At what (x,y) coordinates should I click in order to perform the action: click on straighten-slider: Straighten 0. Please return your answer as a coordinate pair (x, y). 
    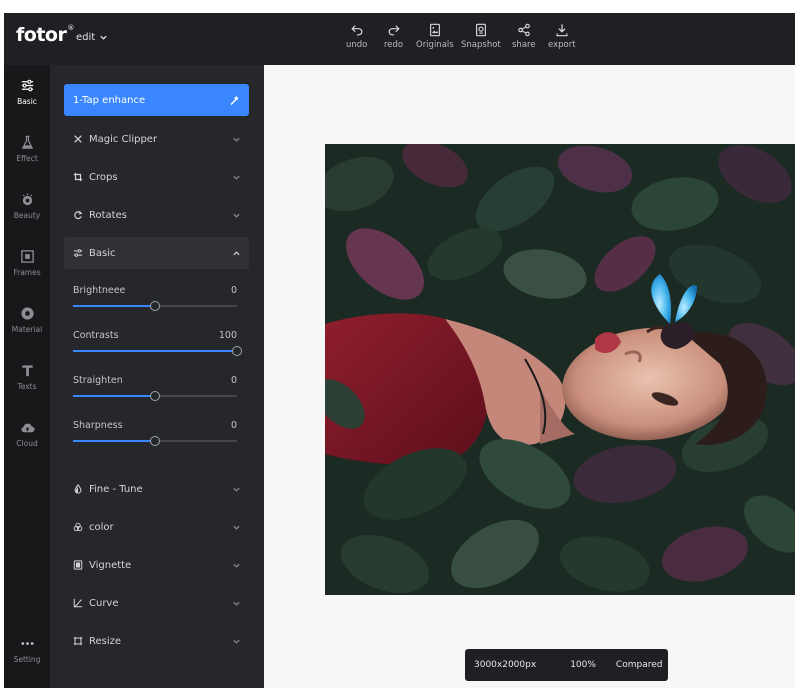
    Looking at the image, I should click on (155, 389).